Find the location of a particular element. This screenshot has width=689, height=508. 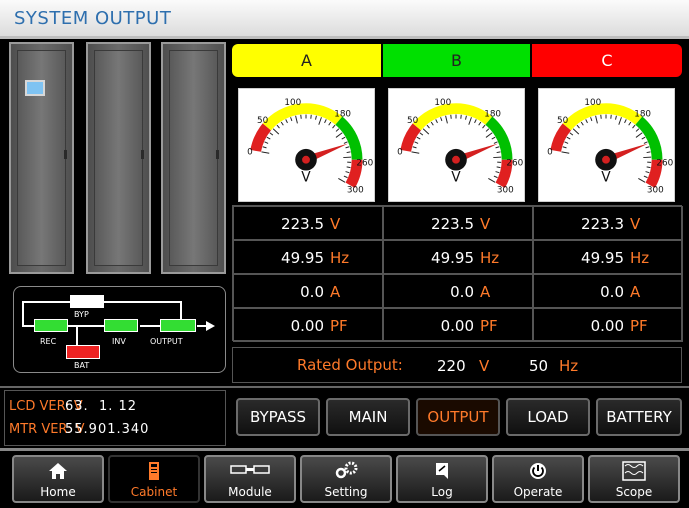

nav-log: Log is located at coordinates (442, 479).